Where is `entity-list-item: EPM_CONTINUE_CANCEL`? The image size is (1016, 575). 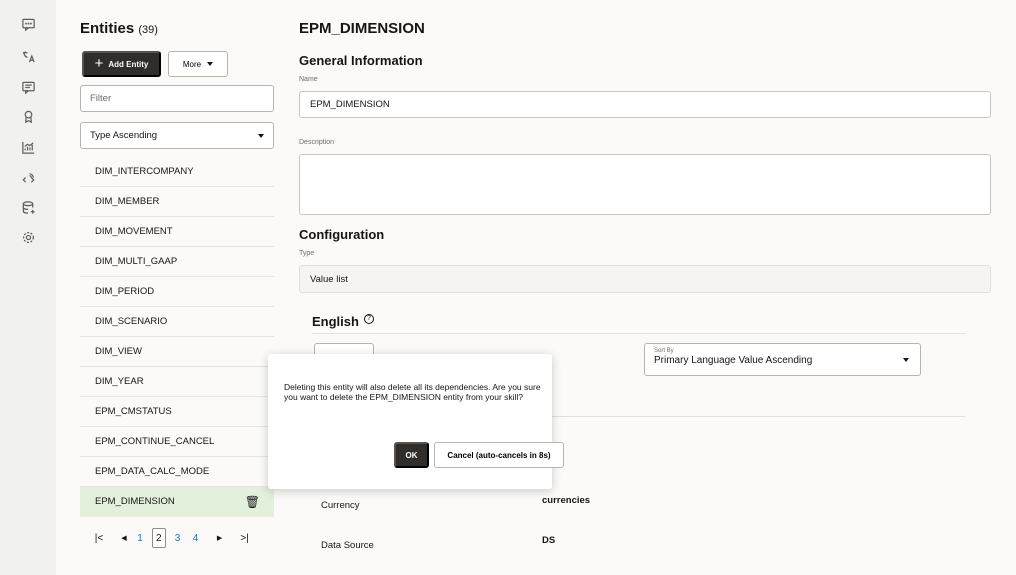
entity-list-item: EPM_CONTINUE_CANCEL is located at coordinates (177, 442).